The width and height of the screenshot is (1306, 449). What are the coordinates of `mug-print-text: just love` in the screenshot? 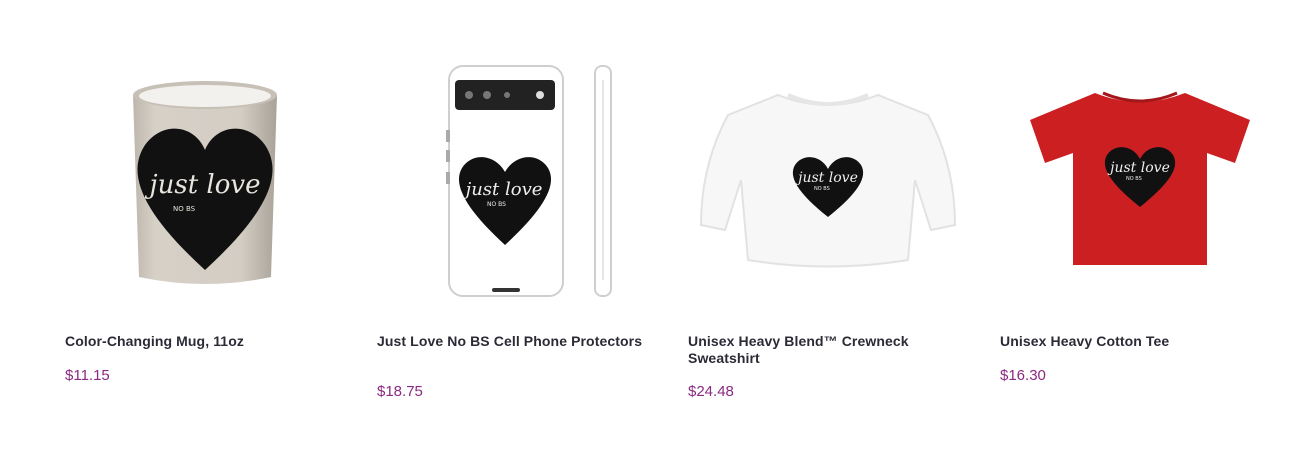 It's located at (203, 185).